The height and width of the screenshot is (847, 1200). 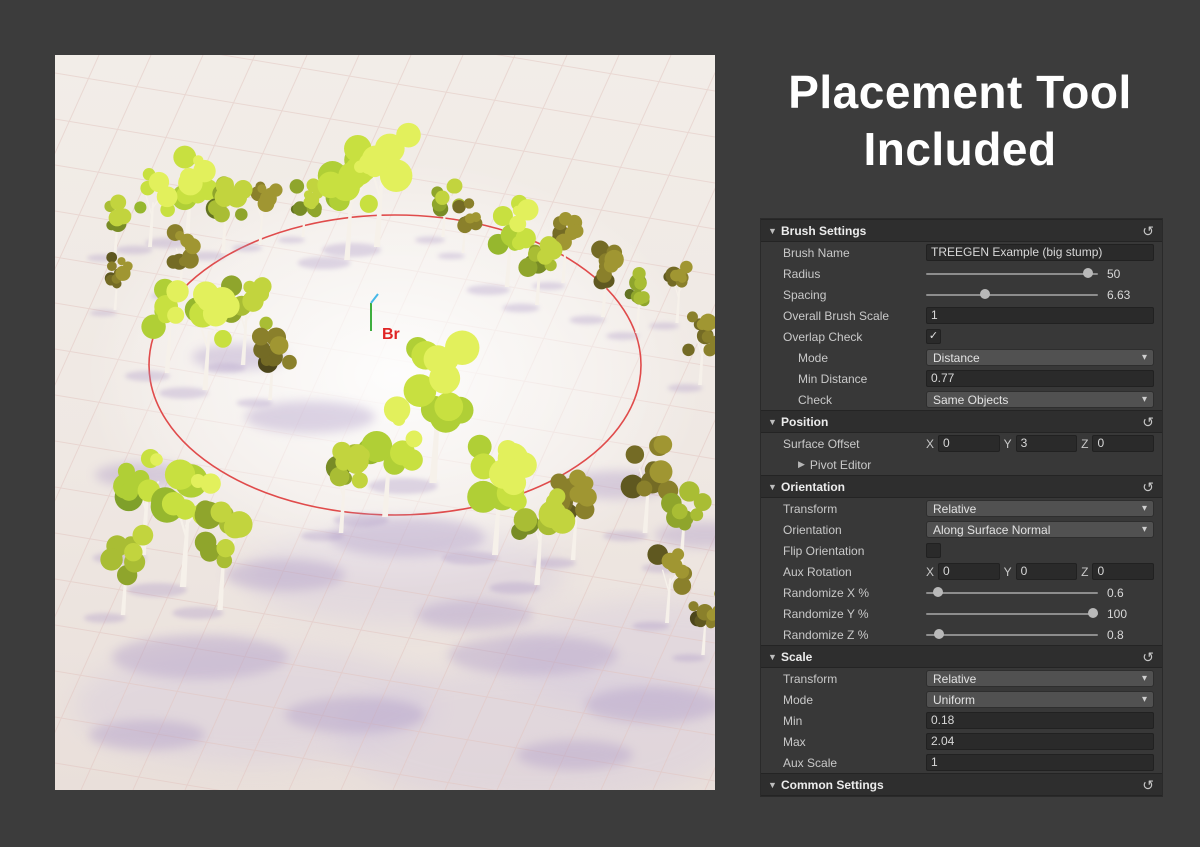 What do you see at coordinates (1040, 357) in the screenshot?
I see `mode-dropdown: Distance ▾` at bounding box center [1040, 357].